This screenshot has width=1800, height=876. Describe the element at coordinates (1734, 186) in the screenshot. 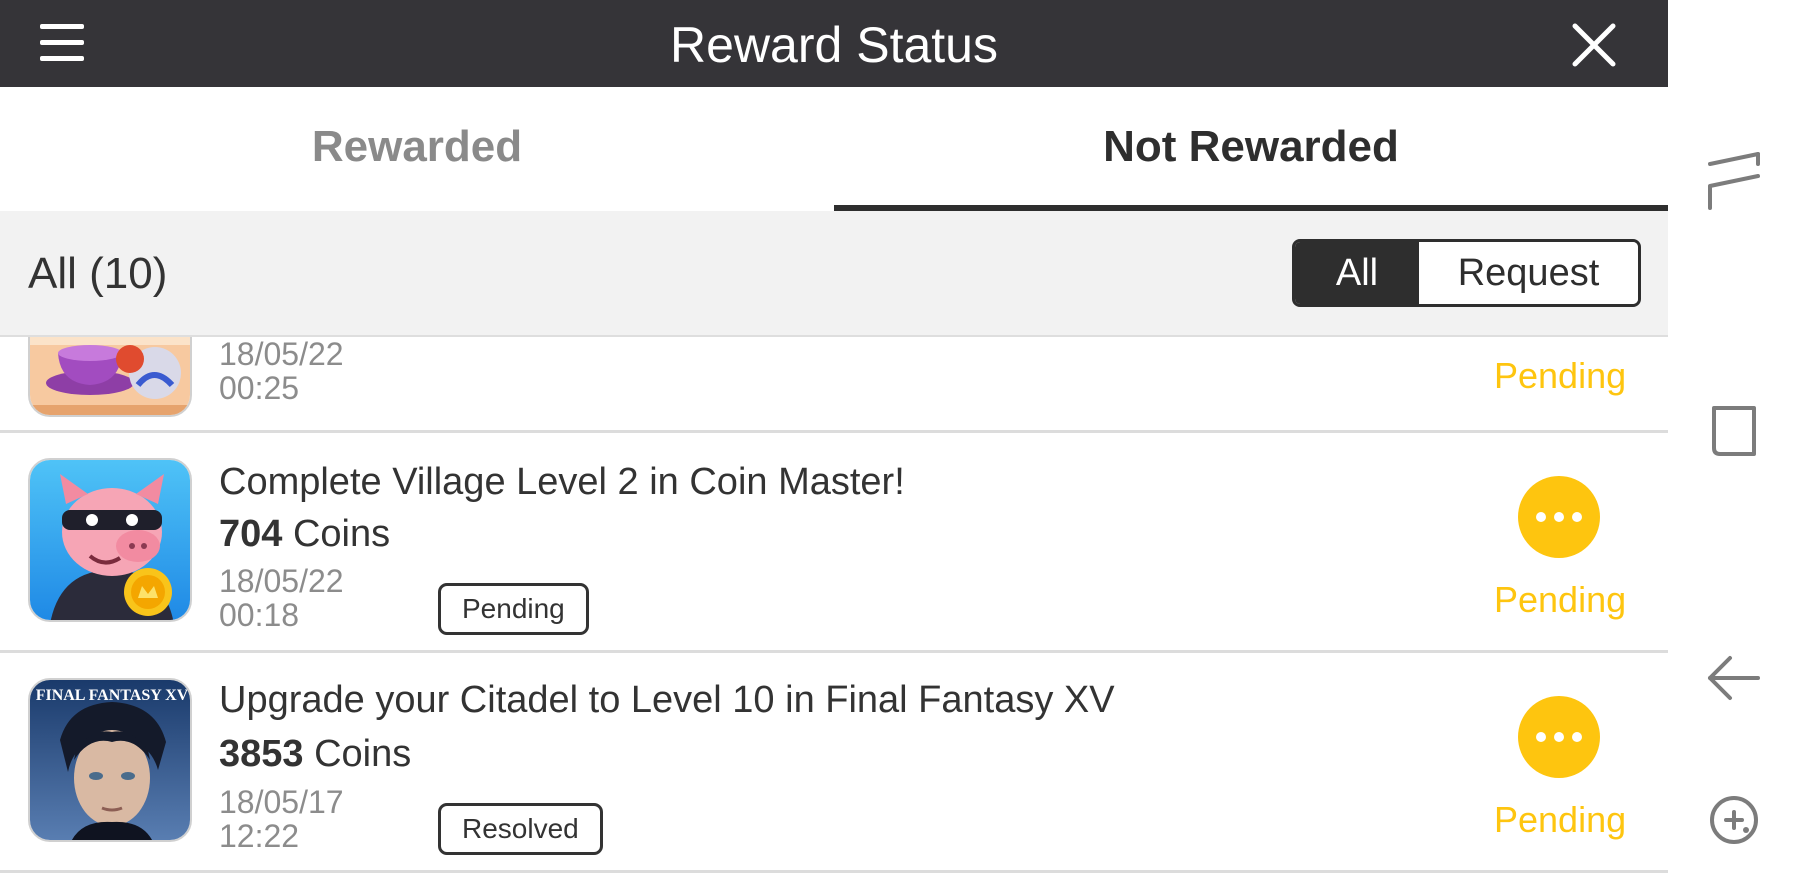

I see `recent-apps-icon` at that location.